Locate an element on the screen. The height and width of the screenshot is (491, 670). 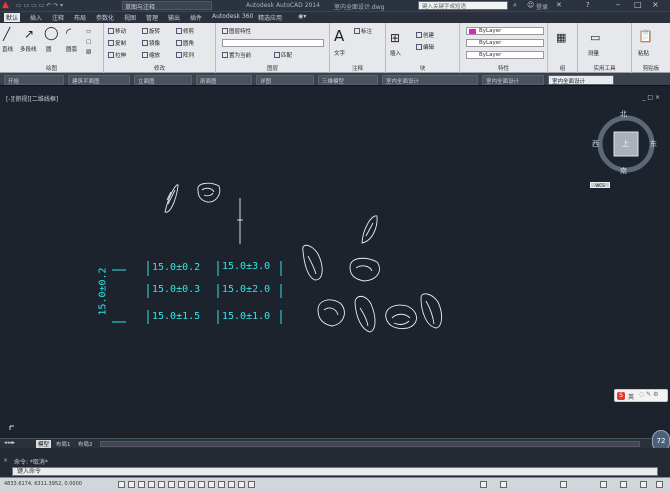
tab-layout2: 布局2 is located at coordinates (85, 444).